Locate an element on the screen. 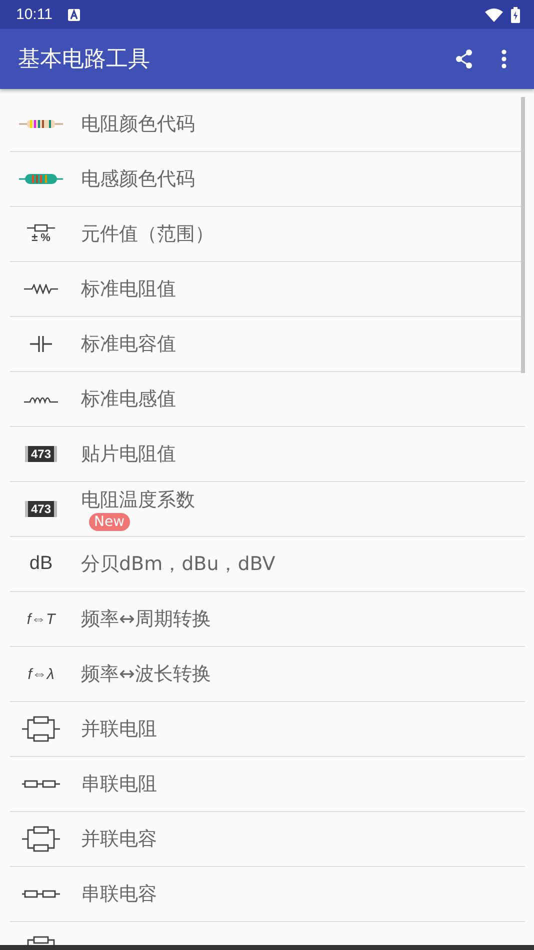 Image resolution: width=534 pixels, height=950 pixels. tool-list-item: 473 电阻温度系数 New is located at coordinates (267, 509).